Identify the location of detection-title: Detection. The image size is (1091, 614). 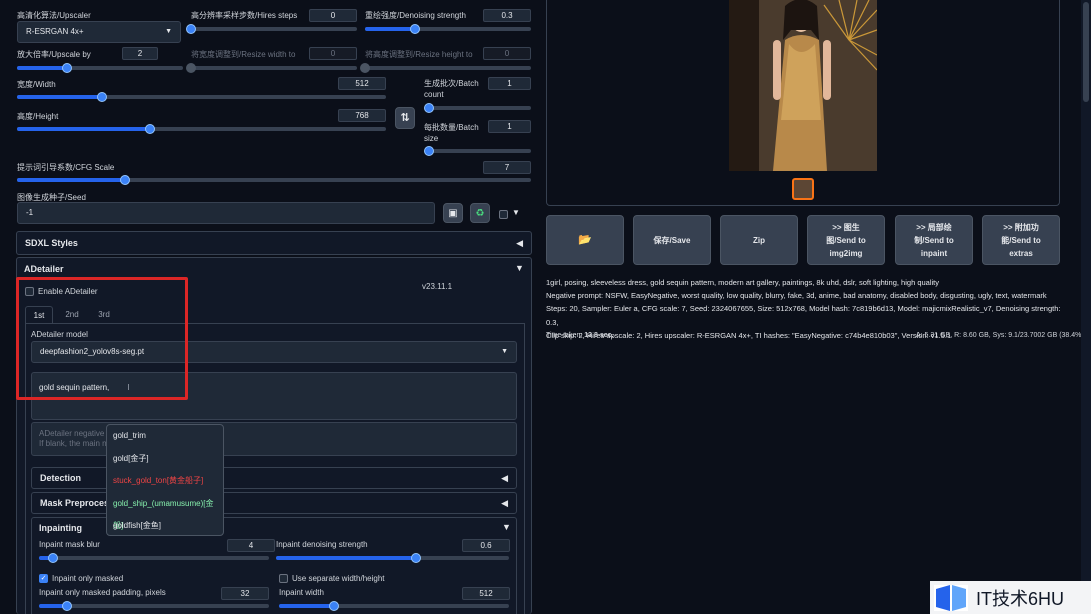
(61, 478).